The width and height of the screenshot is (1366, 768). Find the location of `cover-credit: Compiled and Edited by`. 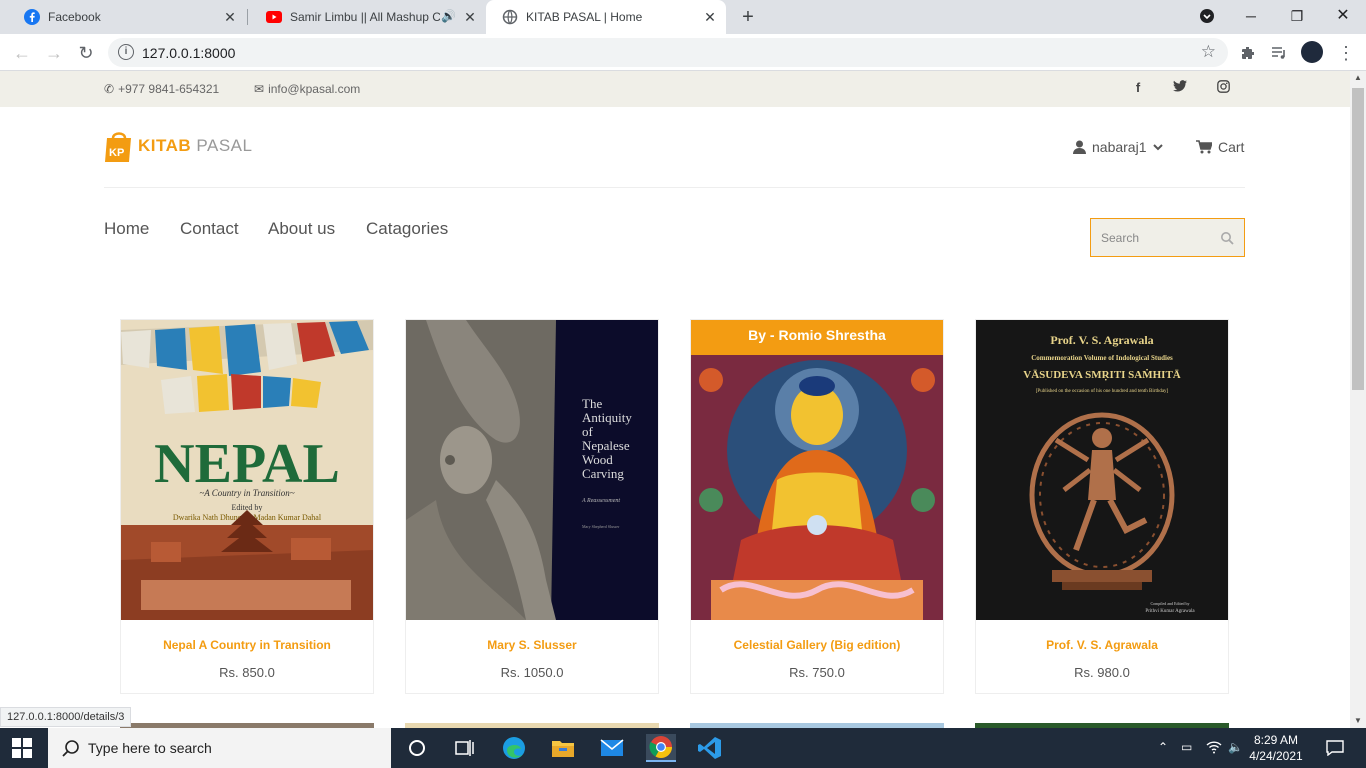

cover-credit: Compiled and Edited by is located at coordinates (1170, 603).